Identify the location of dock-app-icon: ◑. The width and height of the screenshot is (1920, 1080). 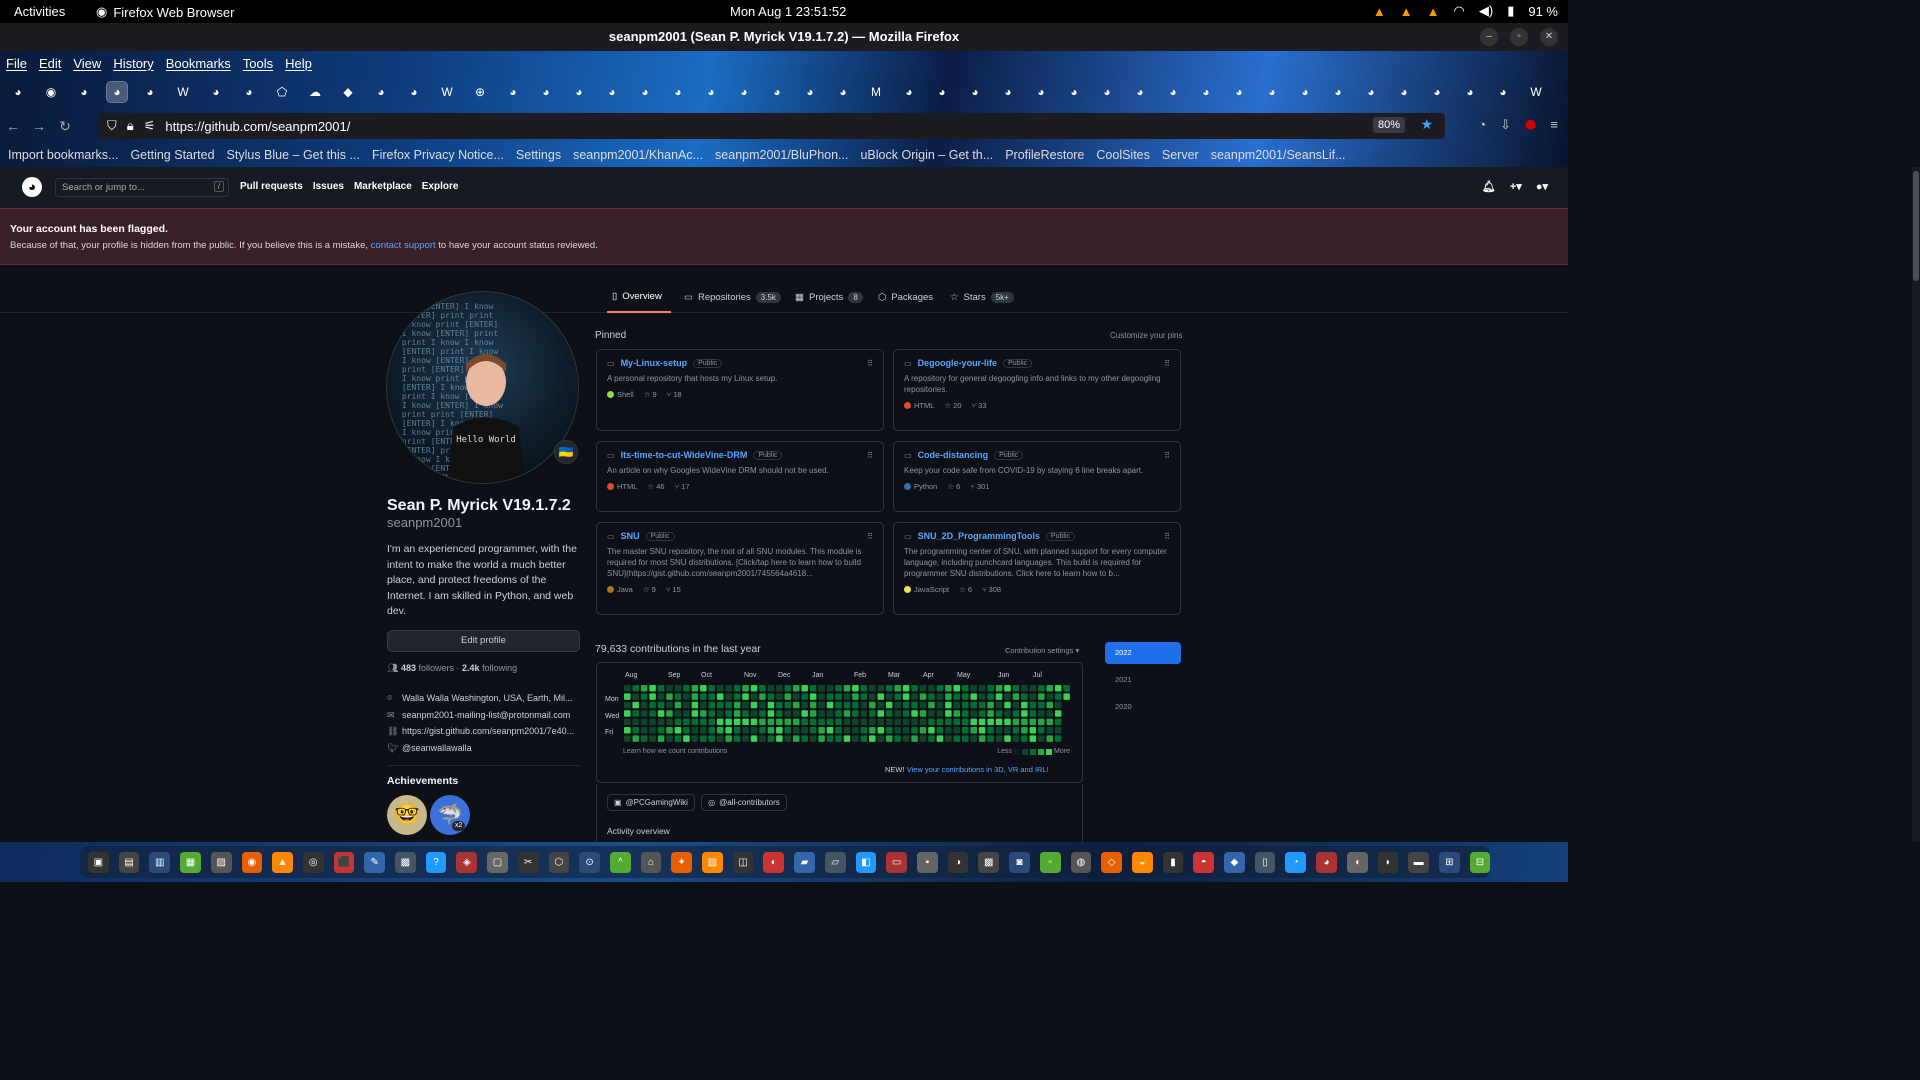
(958, 862).